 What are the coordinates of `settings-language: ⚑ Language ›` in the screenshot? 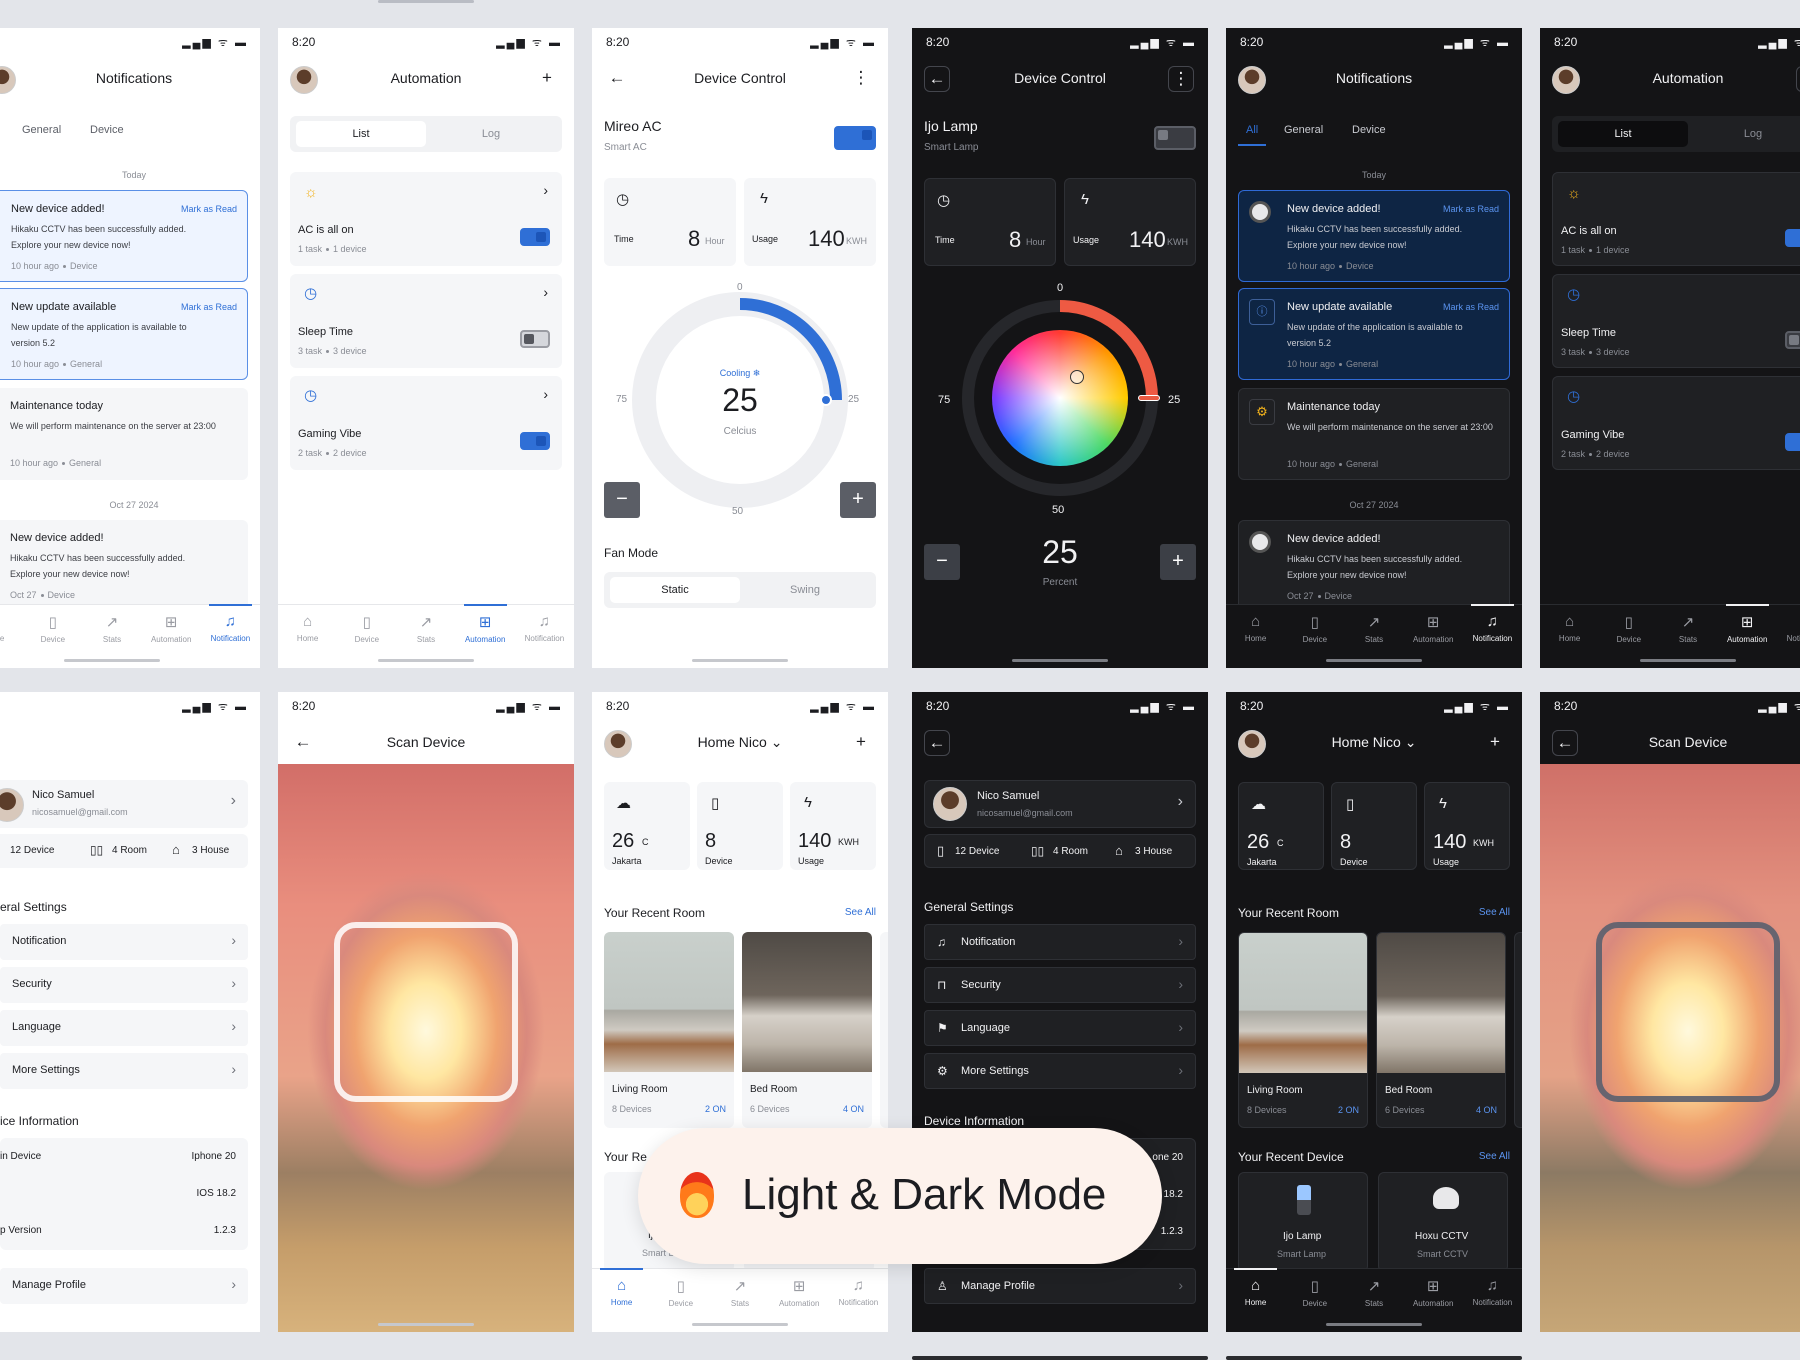 It's located at (1060, 1028).